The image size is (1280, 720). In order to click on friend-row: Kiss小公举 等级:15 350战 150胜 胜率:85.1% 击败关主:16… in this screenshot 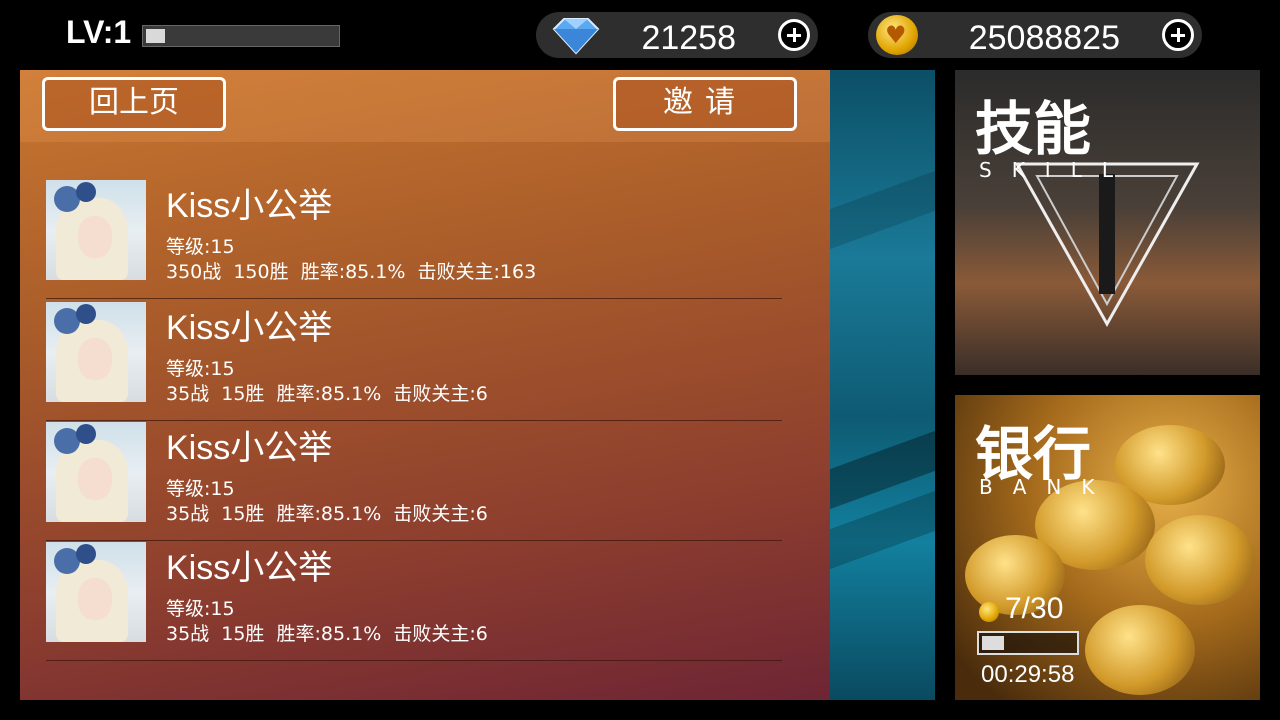, I will do `click(414, 239)`.